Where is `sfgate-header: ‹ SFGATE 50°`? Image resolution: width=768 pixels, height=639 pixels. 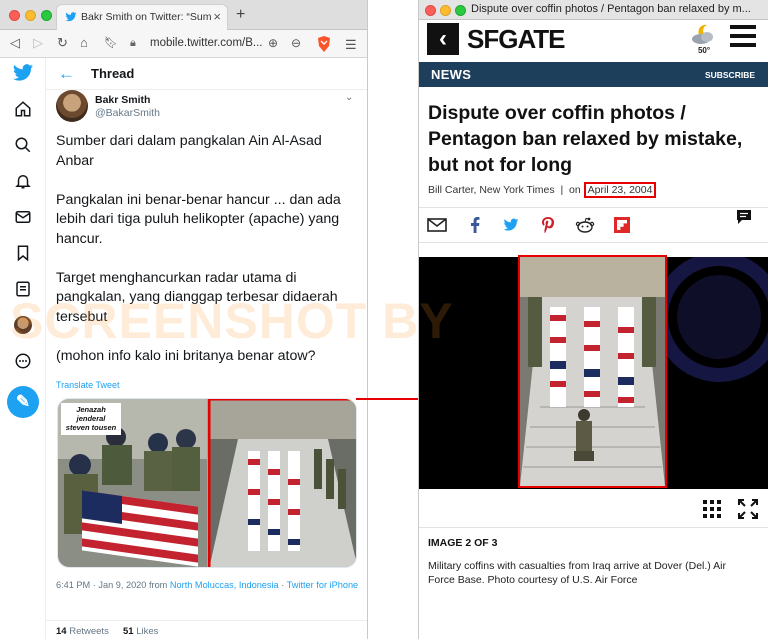
sfgate-header: ‹ SFGATE 50° is located at coordinates (593, 41).